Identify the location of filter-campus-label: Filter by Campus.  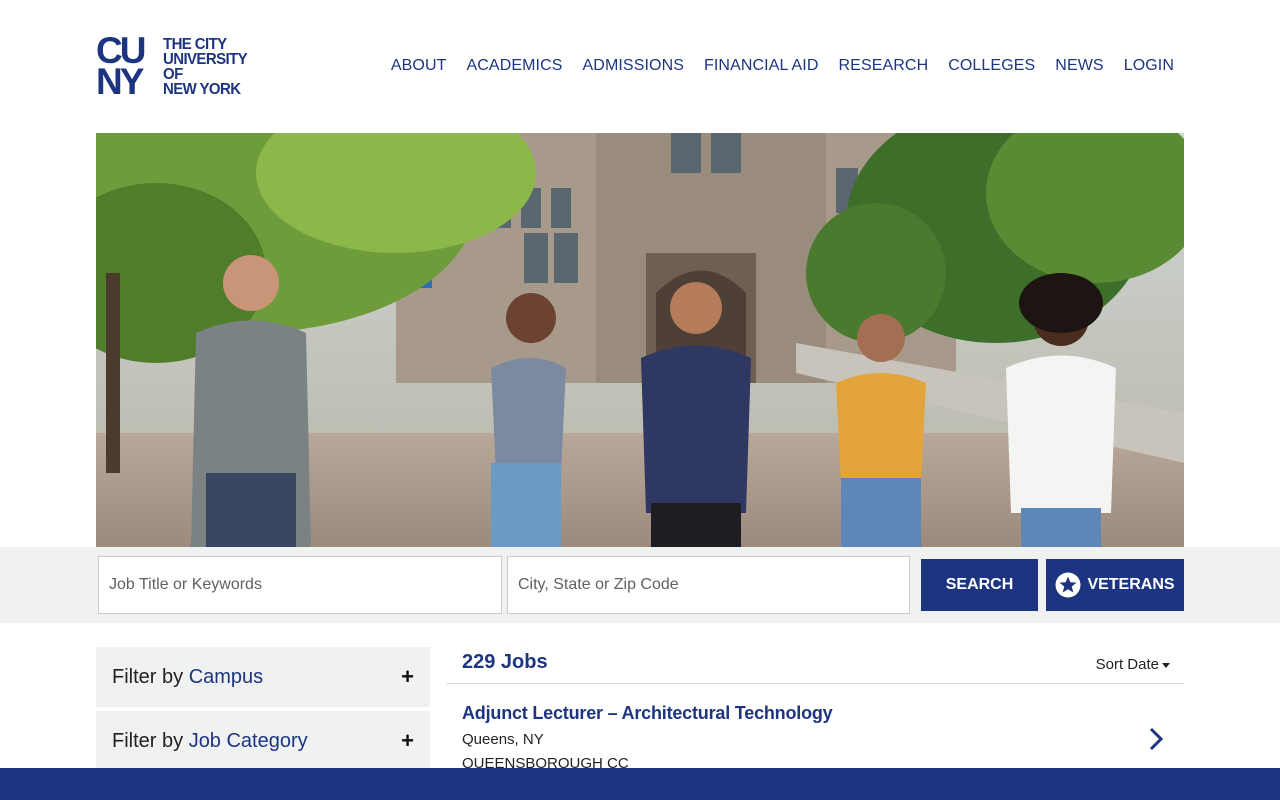
(187, 677).